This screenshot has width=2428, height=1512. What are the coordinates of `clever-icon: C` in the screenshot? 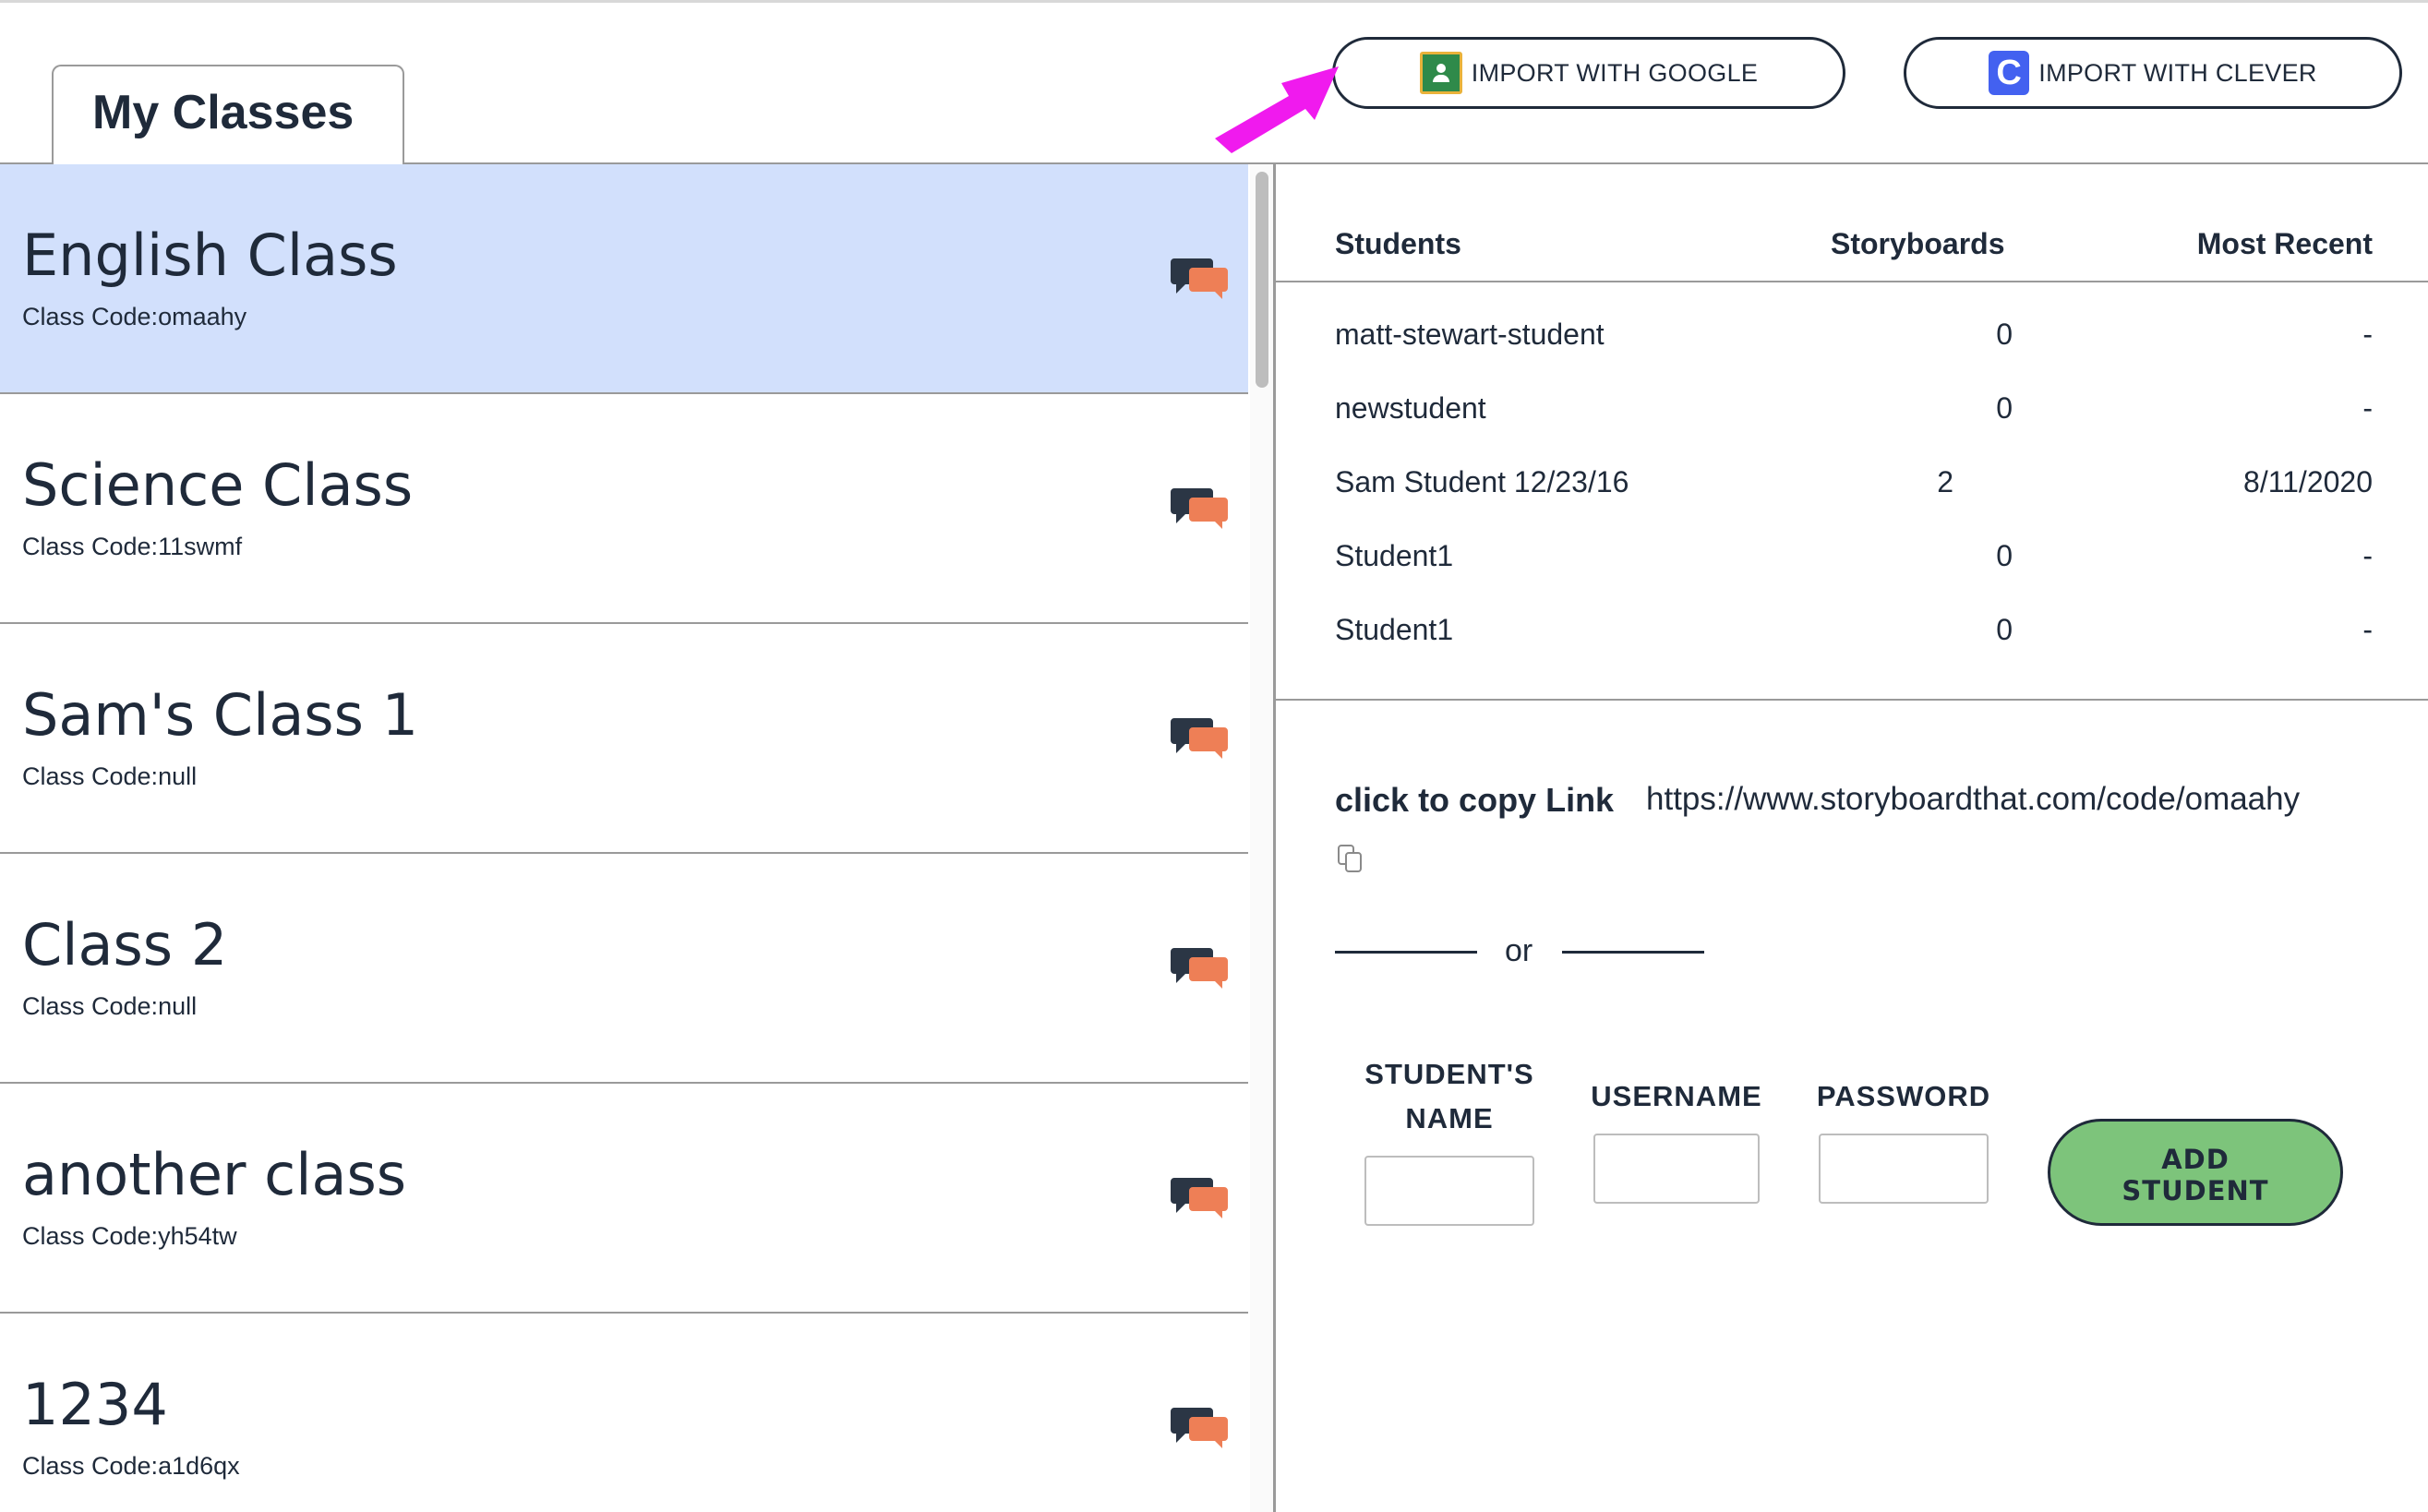 It's located at (2009, 73).